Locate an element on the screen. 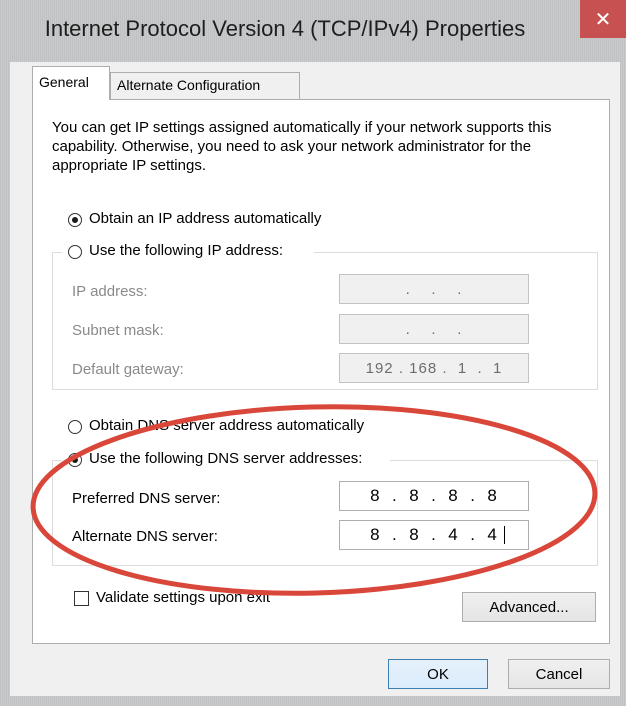  default-gateway-field: 192 . 168 . 1 . 1 is located at coordinates (434, 368).